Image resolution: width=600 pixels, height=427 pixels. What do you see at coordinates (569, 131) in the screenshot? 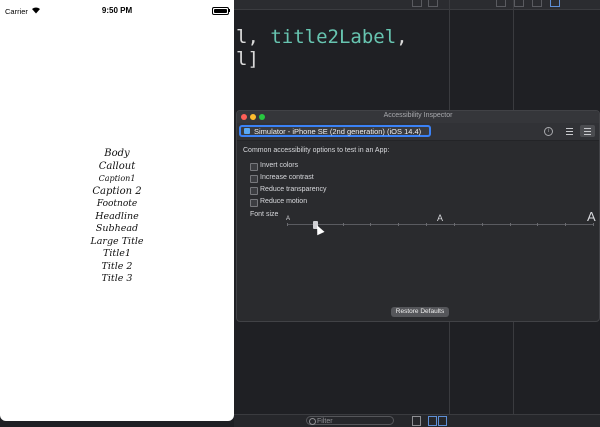
I see `inspection-mode-button` at bounding box center [569, 131].